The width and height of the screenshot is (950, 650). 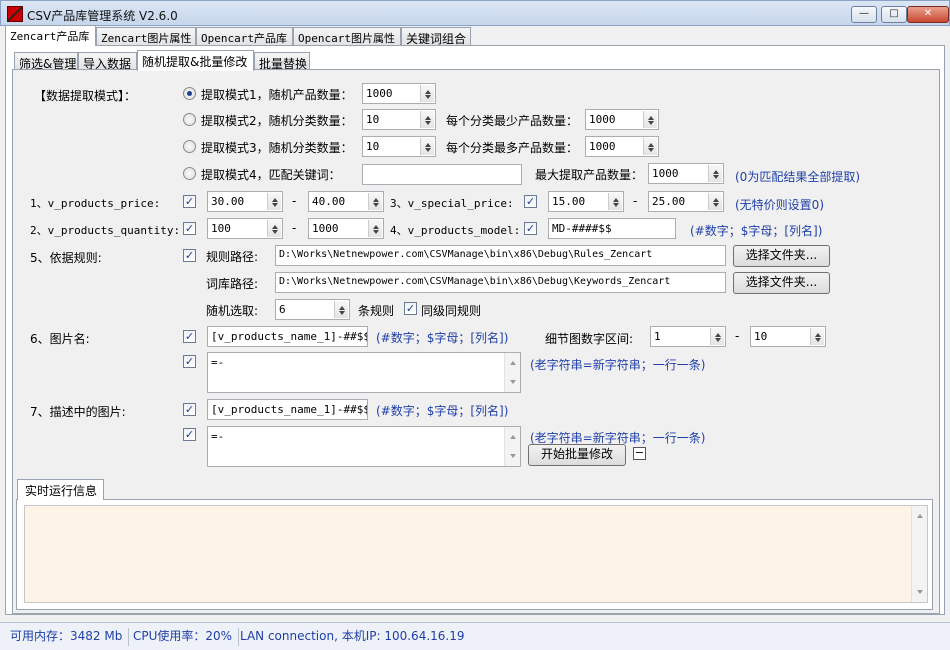 What do you see at coordinates (189, 255) in the screenshot?
I see `rules-checkbox: ✓` at bounding box center [189, 255].